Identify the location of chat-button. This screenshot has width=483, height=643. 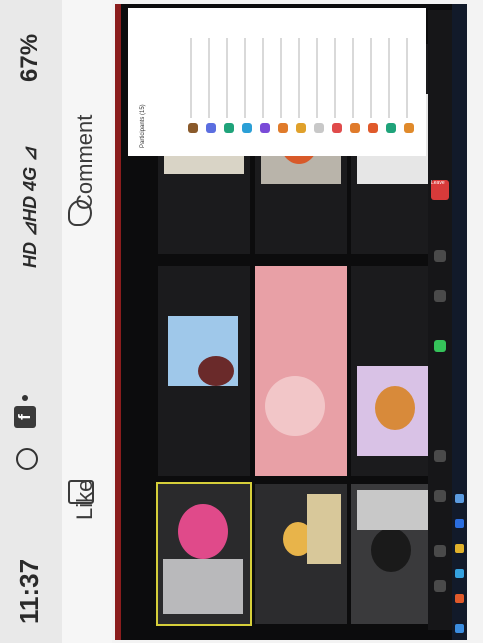
(440, 456).